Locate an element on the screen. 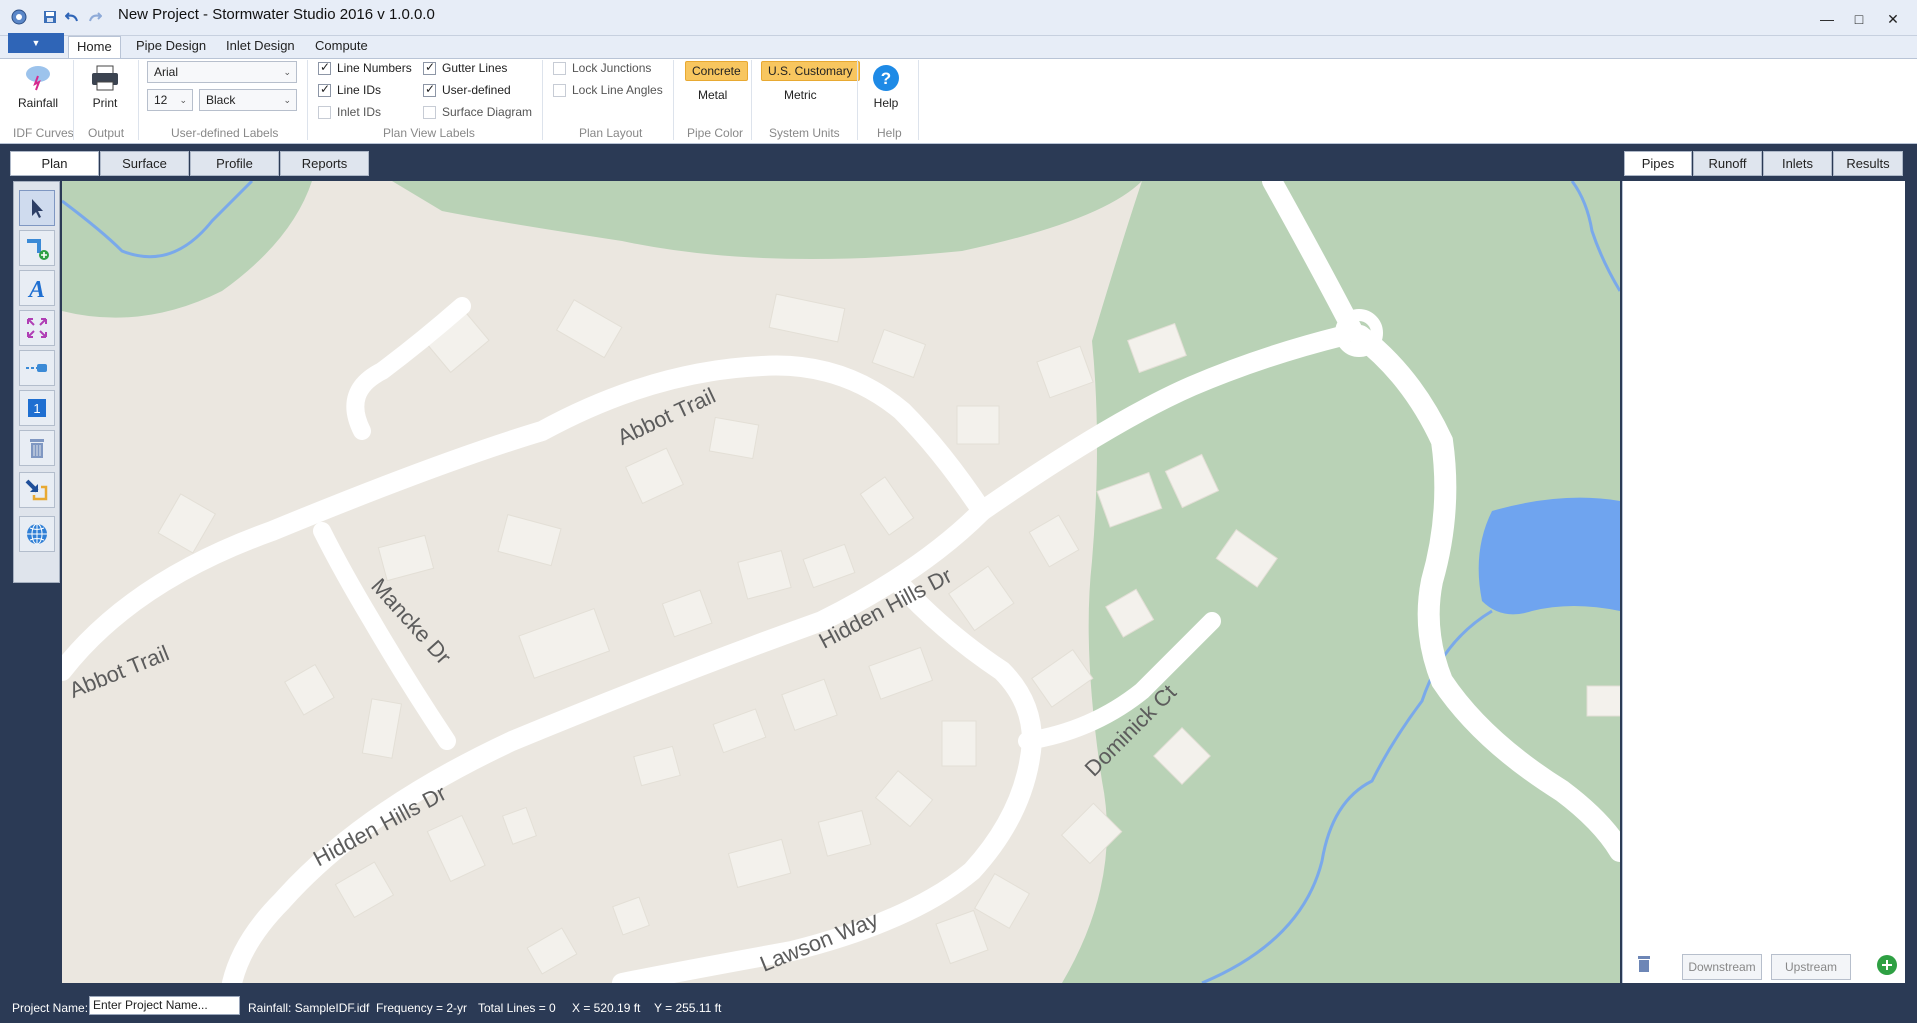 This screenshot has width=1917, height=1023. checkbox-label: Lock Line Angles is located at coordinates (617, 90).